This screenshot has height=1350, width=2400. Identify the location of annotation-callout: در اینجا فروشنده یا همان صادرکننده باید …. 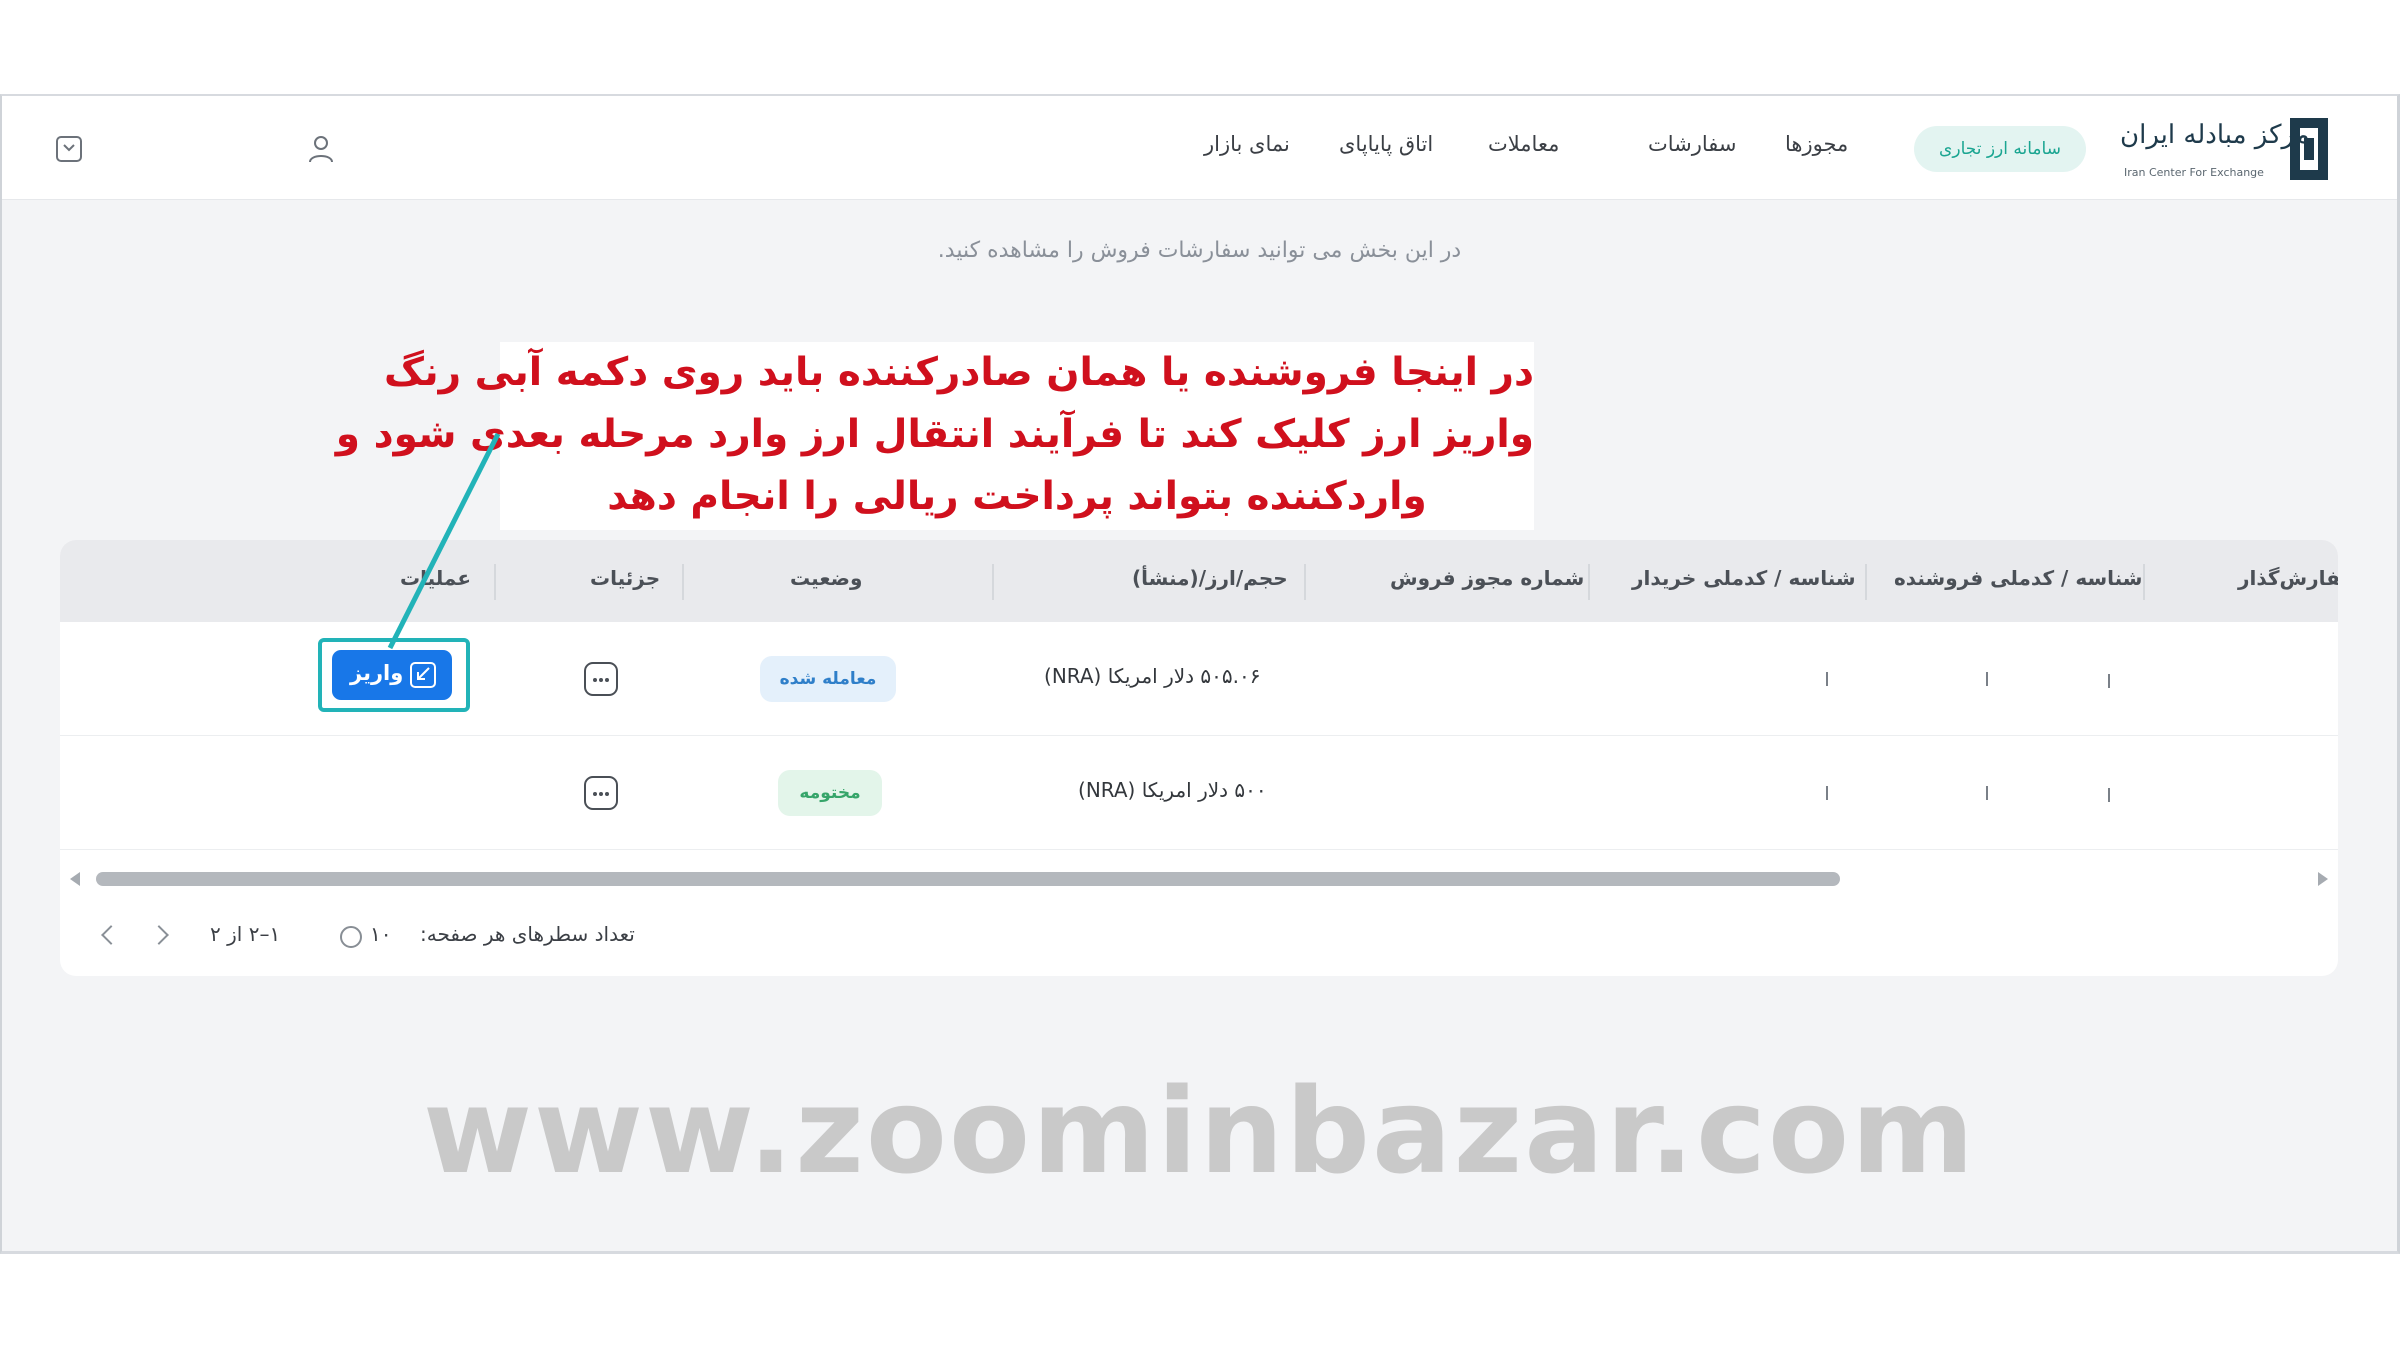
(934, 436).